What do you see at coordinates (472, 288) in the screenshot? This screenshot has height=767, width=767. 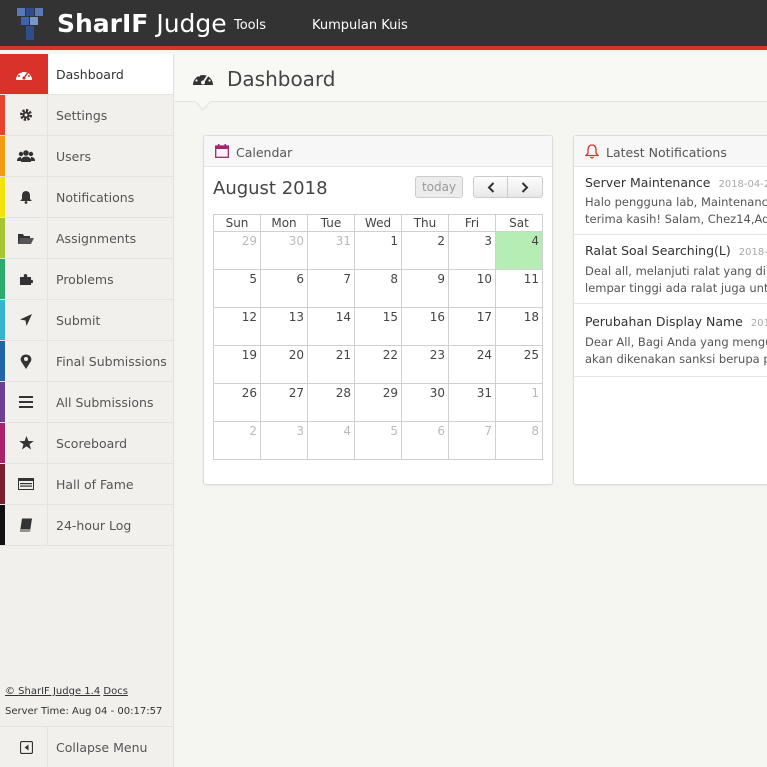 I see `calendar-day-cell: 10` at bounding box center [472, 288].